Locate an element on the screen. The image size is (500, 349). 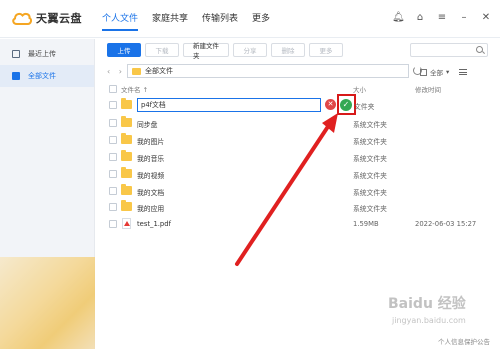
row-name: test_1.pdf is located at coordinates (154, 224).